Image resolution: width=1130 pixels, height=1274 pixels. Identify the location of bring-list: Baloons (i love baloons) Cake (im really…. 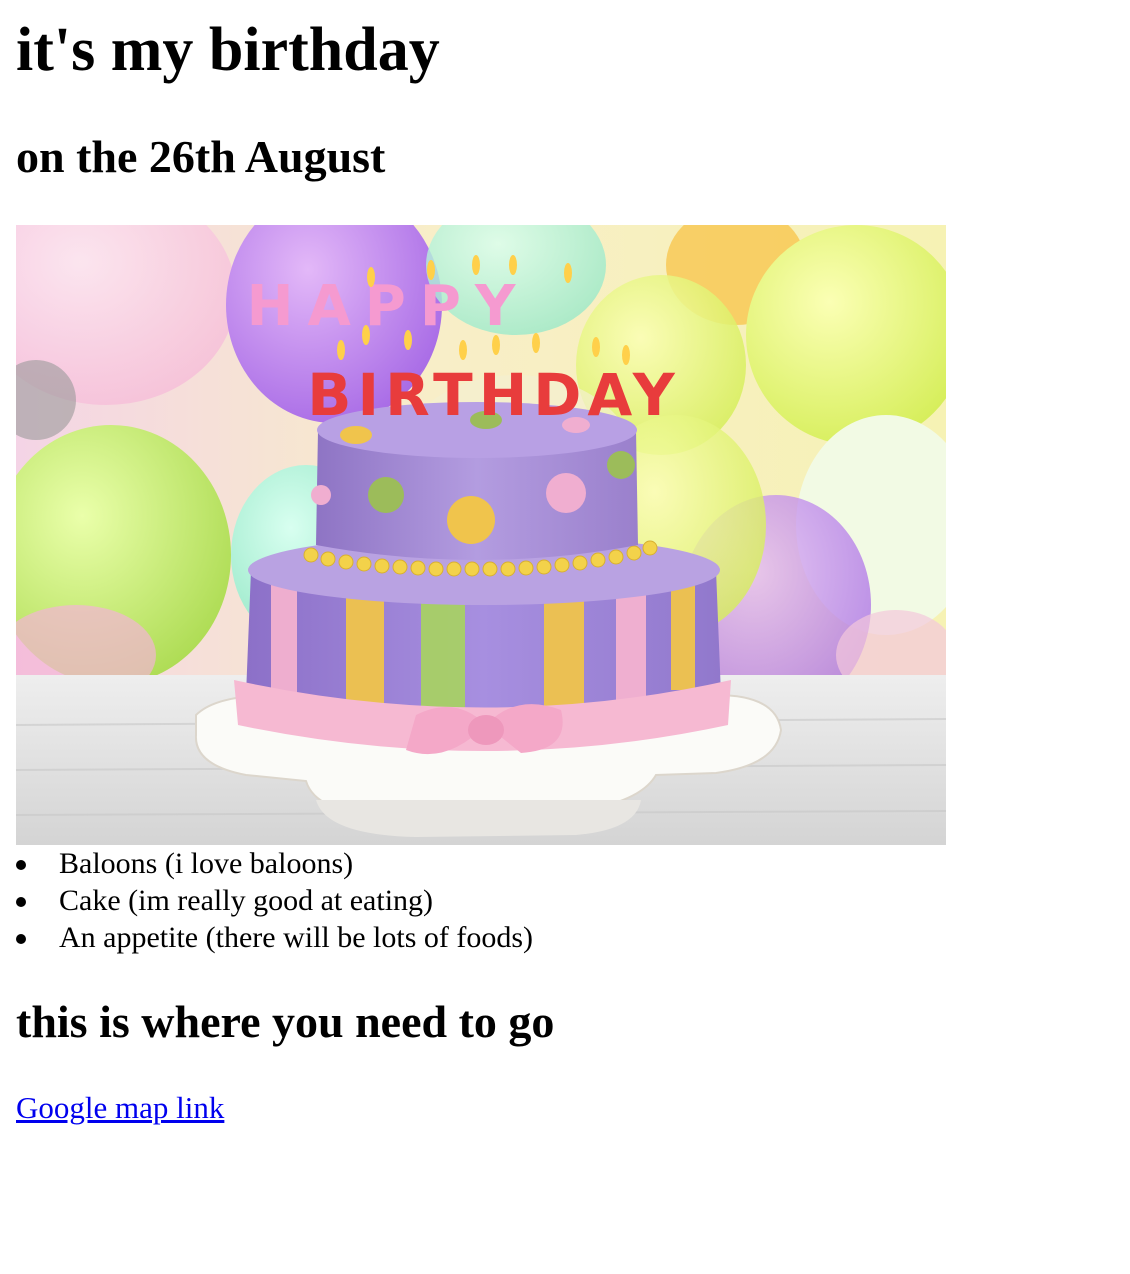
(274, 900).